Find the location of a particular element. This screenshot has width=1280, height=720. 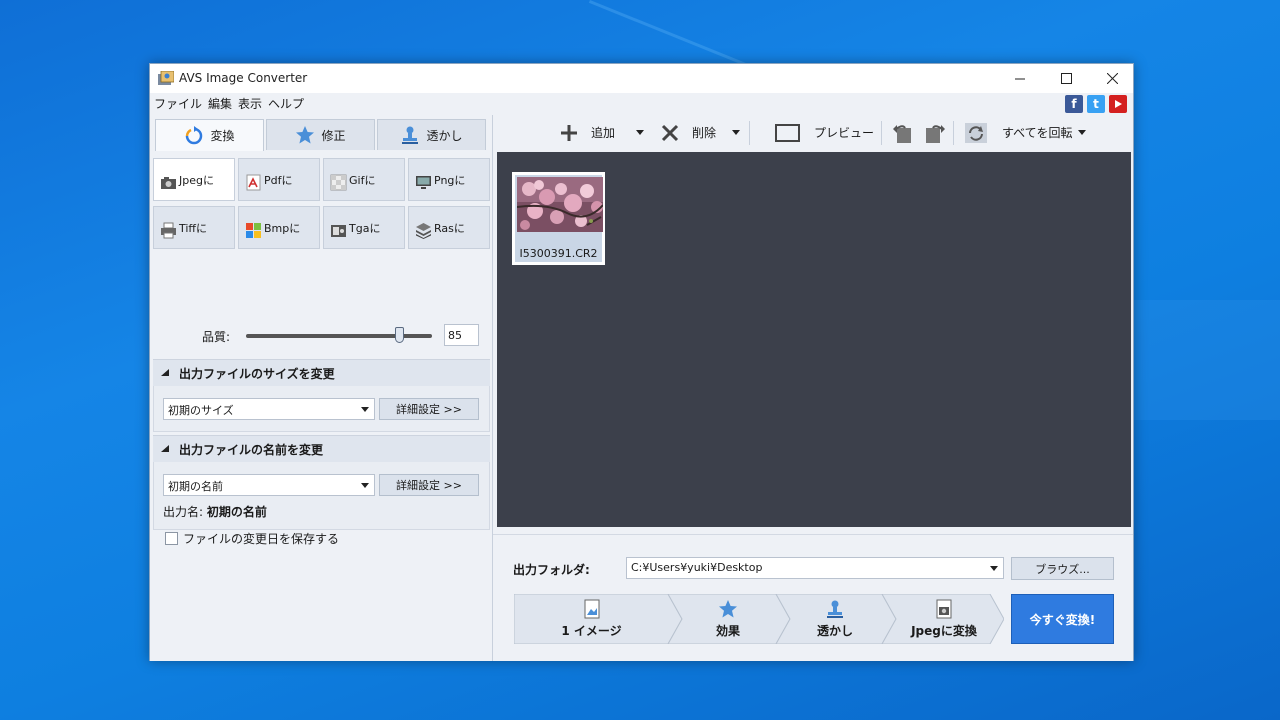

format-png-button: Pngに is located at coordinates (449, 179).